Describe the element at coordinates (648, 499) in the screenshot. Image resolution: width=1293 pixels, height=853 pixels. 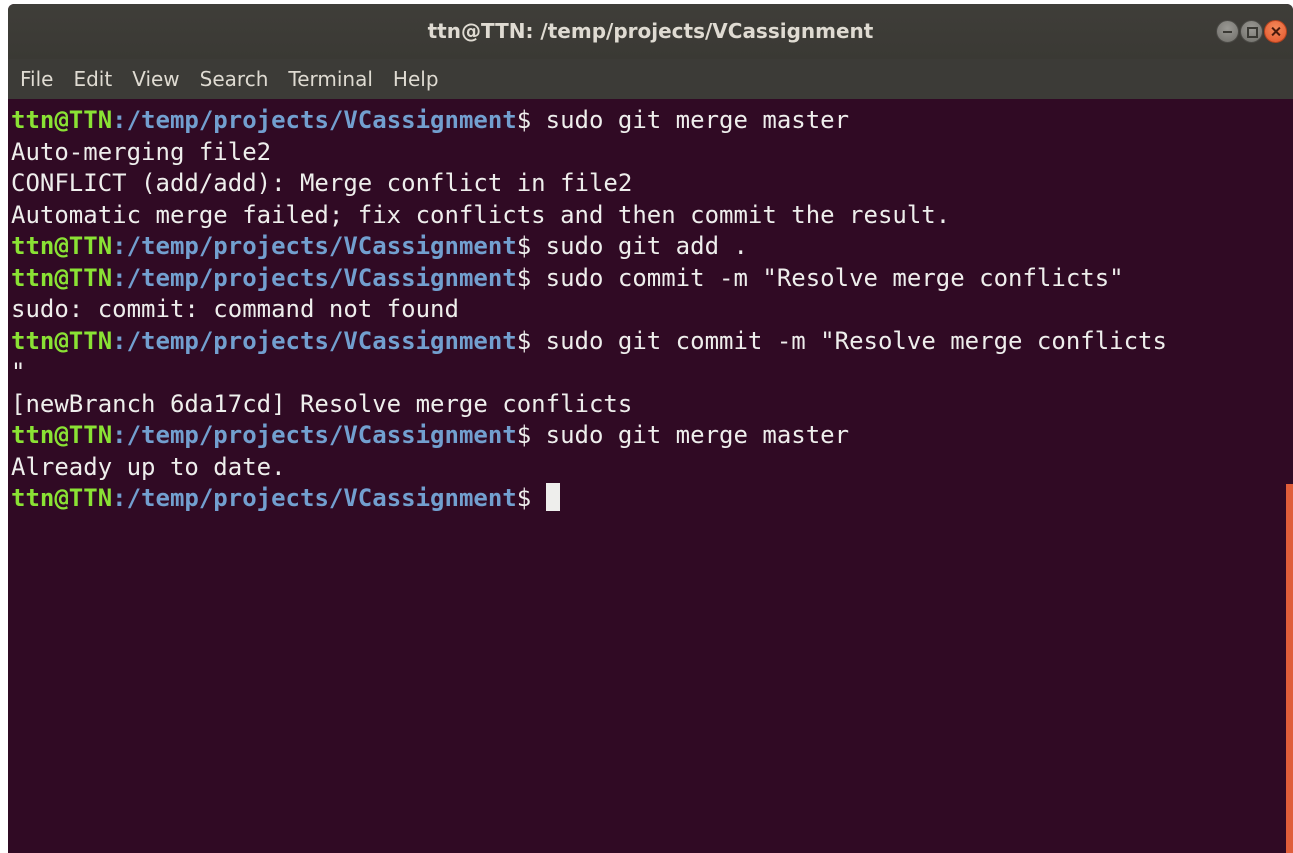
I see `command-line: ttn@TTN:/temp/projects/VCassignment$` at that location.